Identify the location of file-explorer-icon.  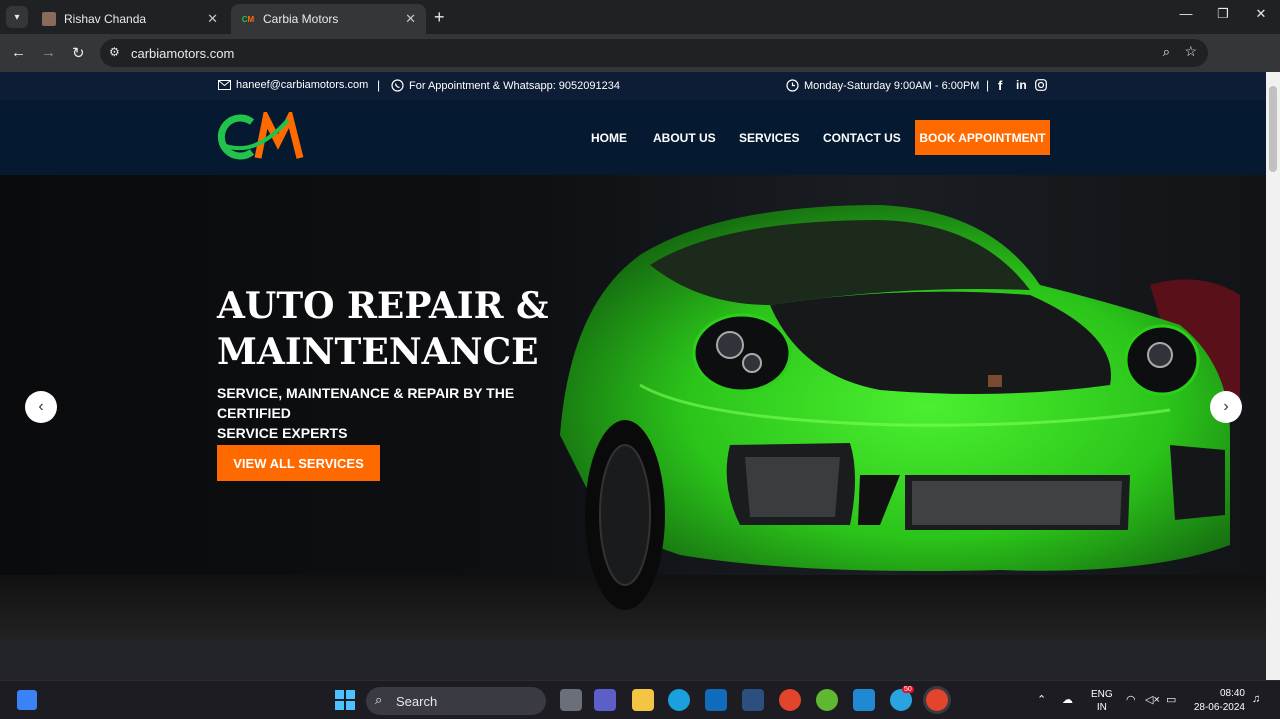
(643, 700).